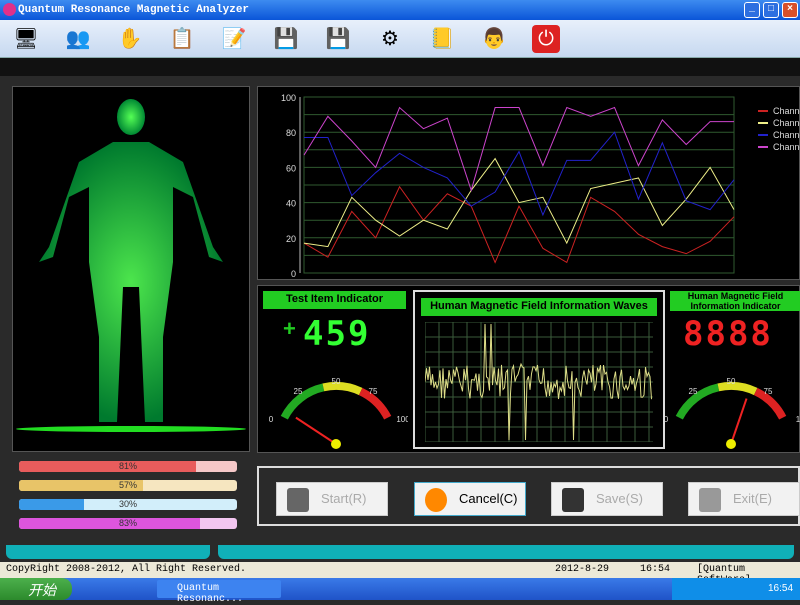 This screenshot has height=605, width=800. I want to click on save-button: Save(S), so click(607, 499).